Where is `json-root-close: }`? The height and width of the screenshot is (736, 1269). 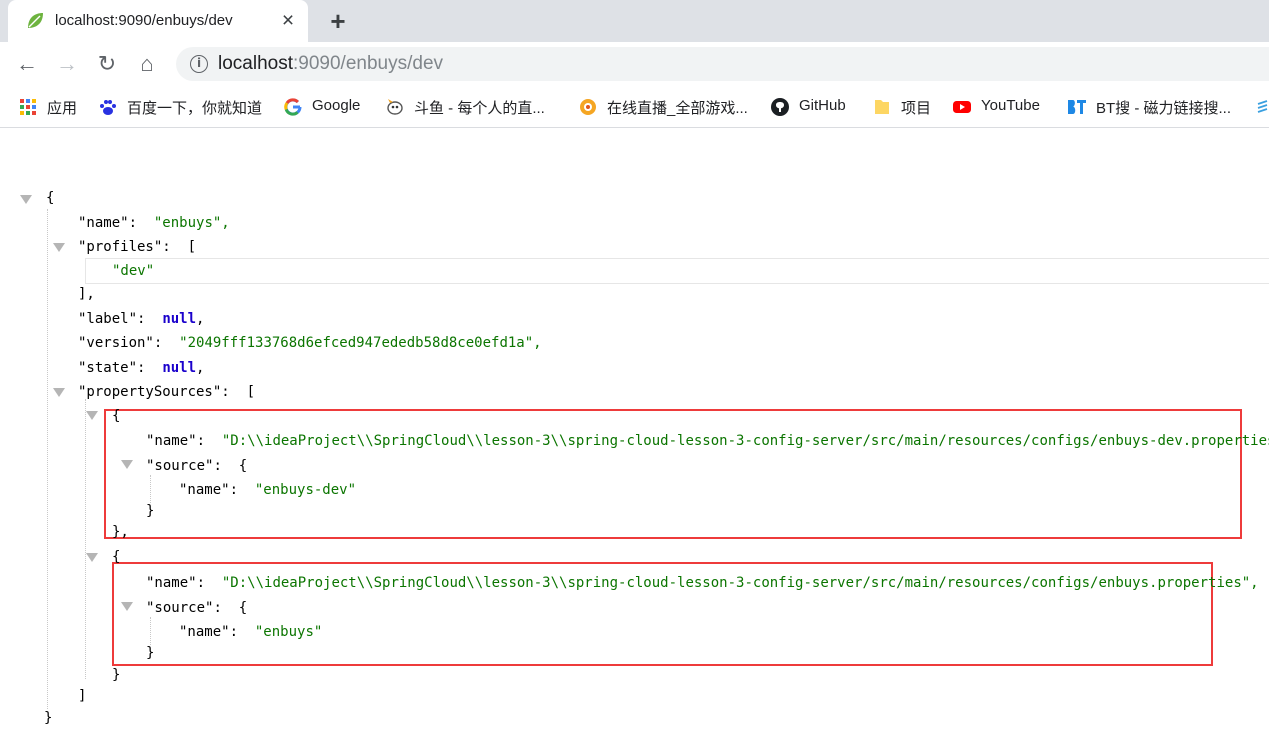
json-root-close: } is located at coordinates (48, 718).